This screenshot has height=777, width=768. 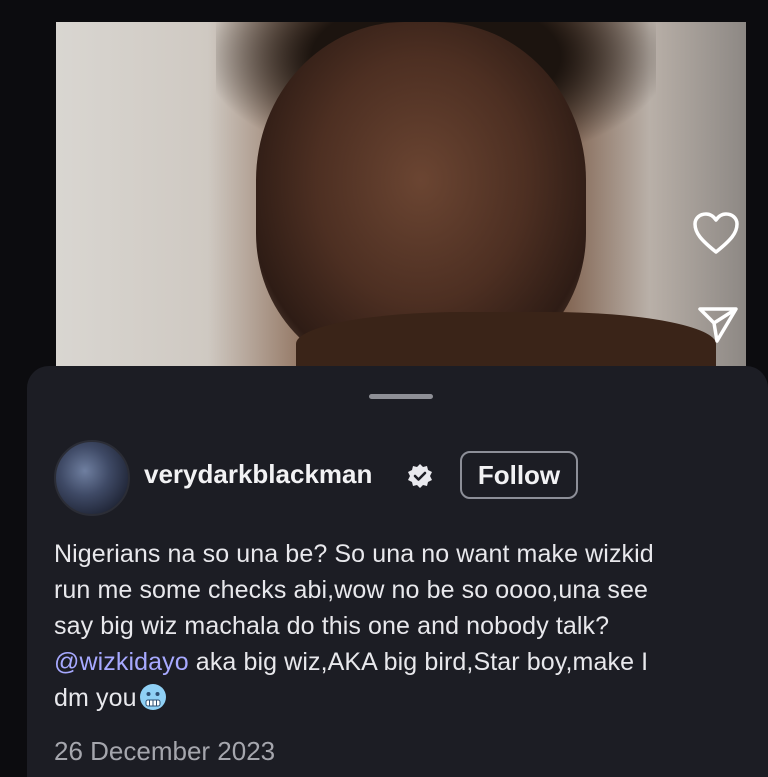 What do you see at coordinates (409, 698) in the screenshot?
I see `caption-line: dm you` at bounding box center [409, 698].